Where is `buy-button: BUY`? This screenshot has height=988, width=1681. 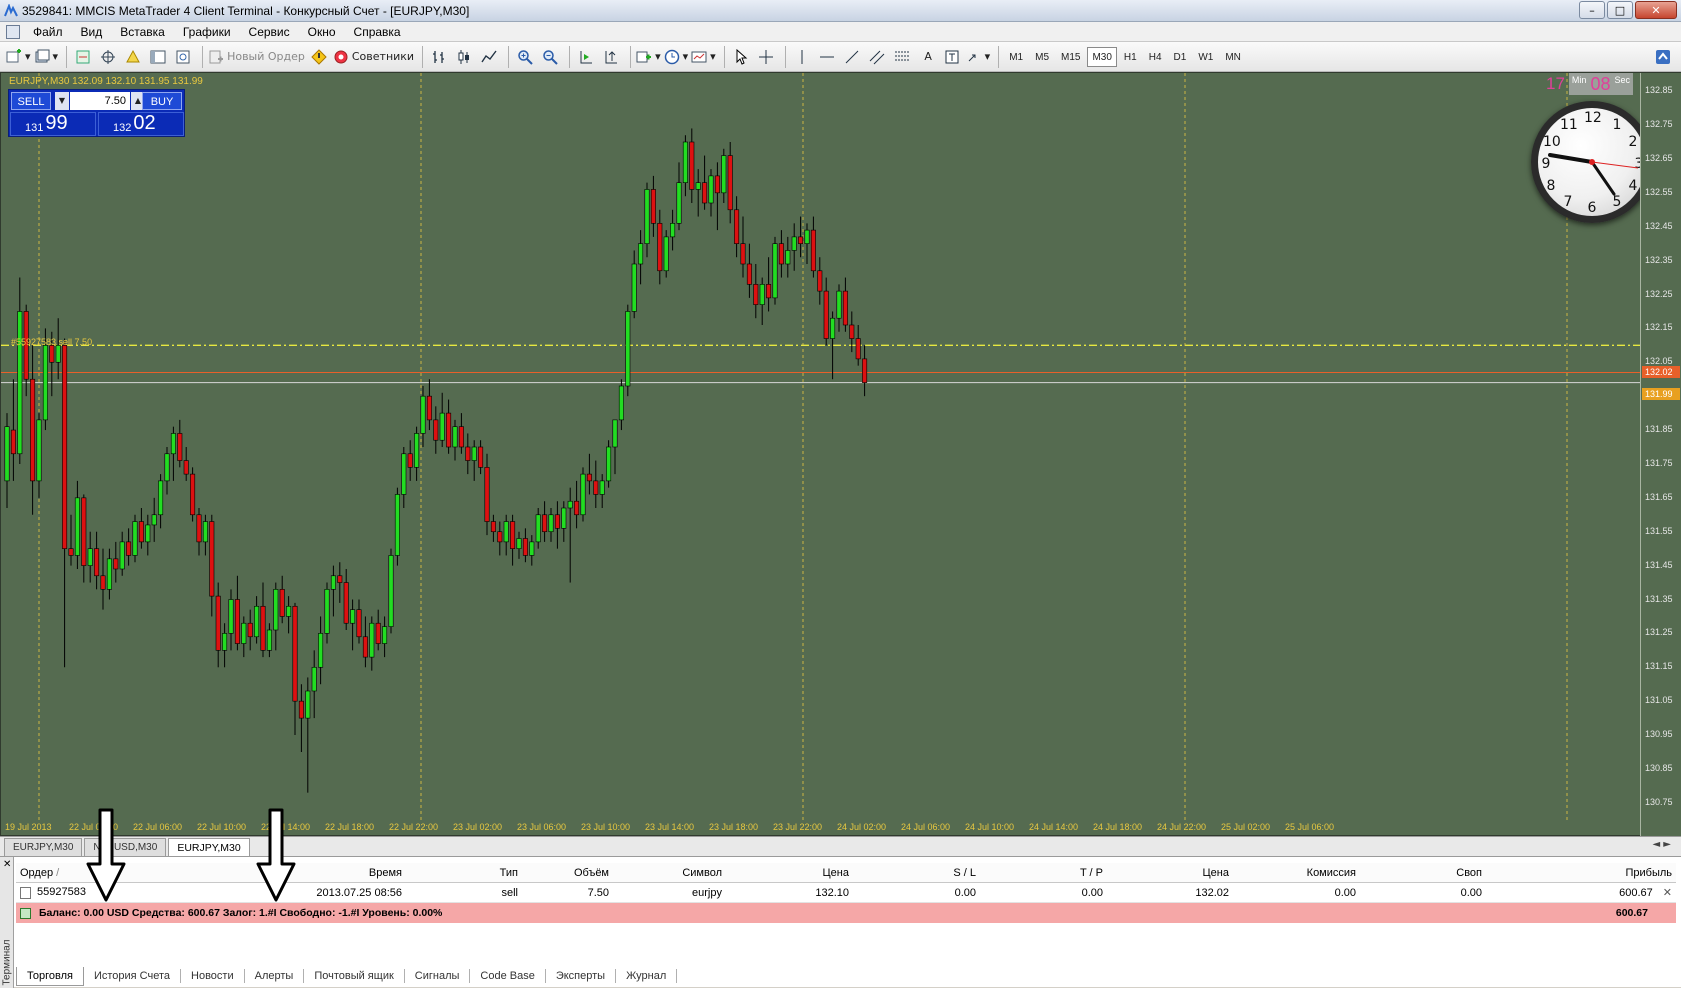
buy-button: BUY is located at coordinates (162, 101).